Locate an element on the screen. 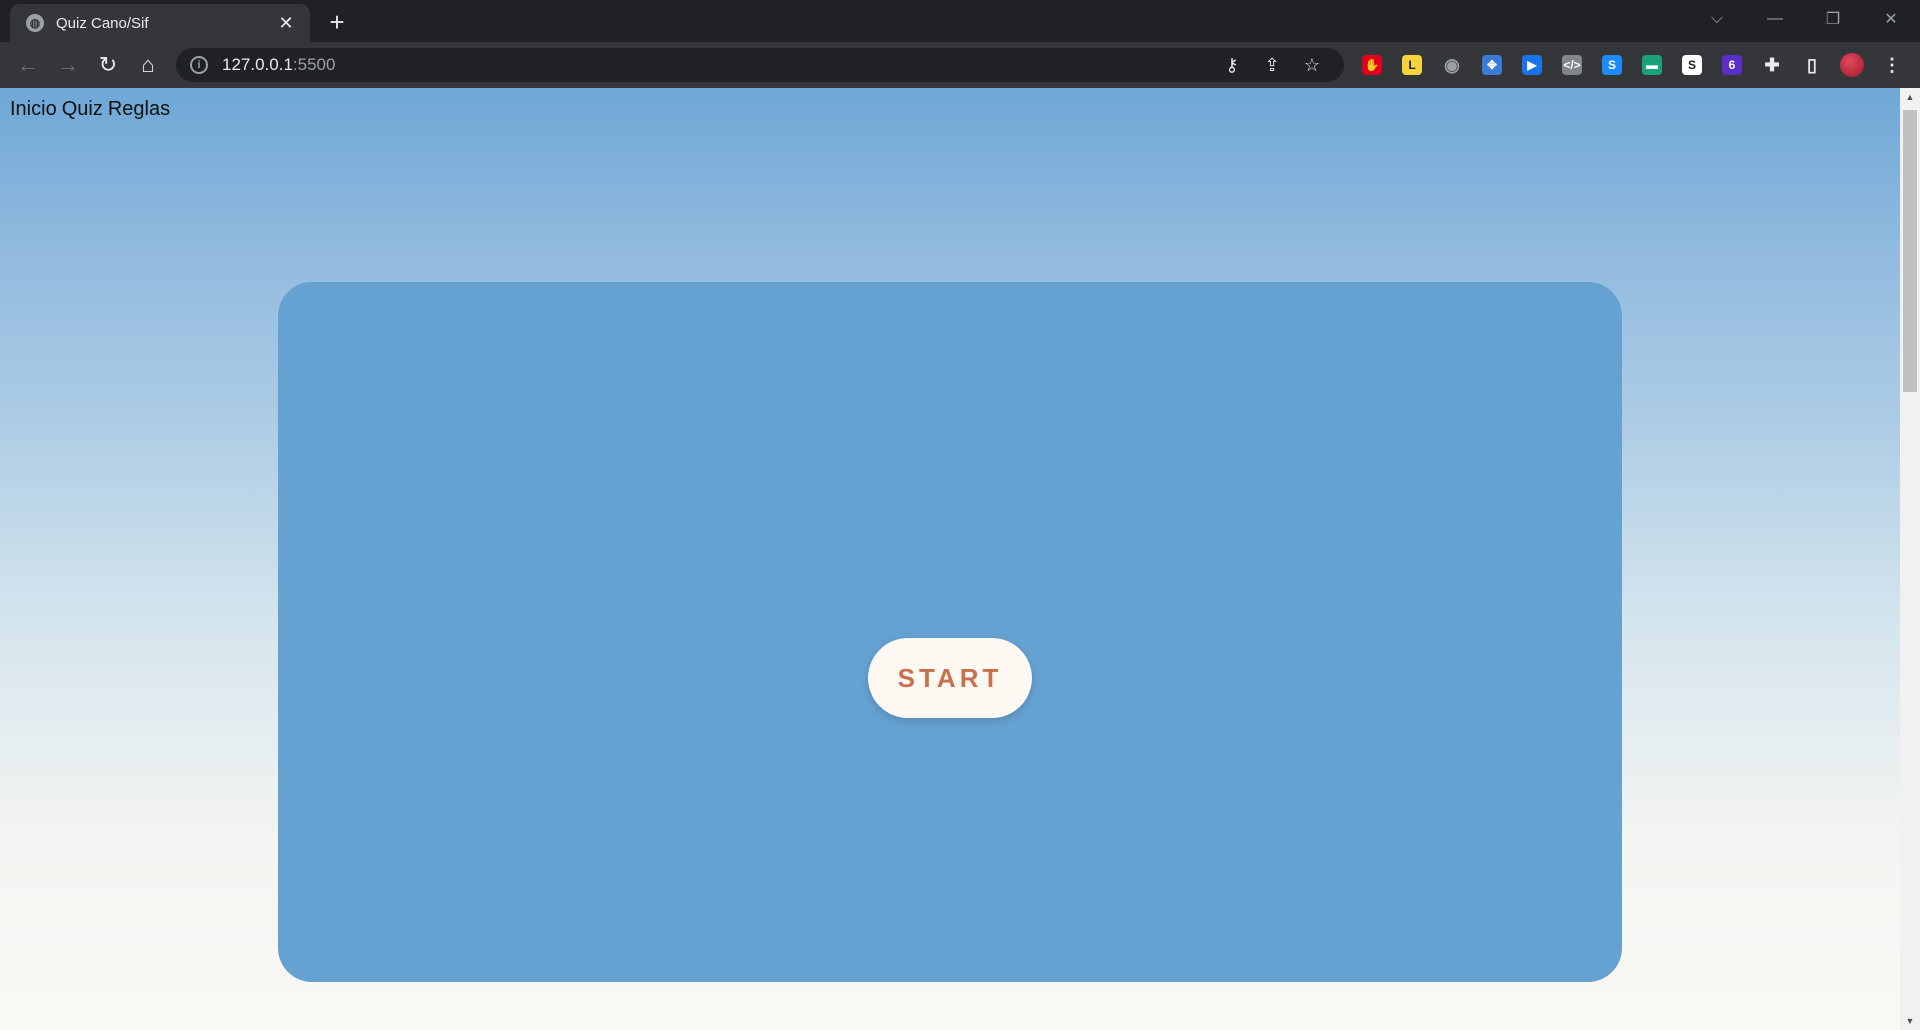 The image size is (1920, 1030). site-info-icon: i is located at coordinates (199, 65).